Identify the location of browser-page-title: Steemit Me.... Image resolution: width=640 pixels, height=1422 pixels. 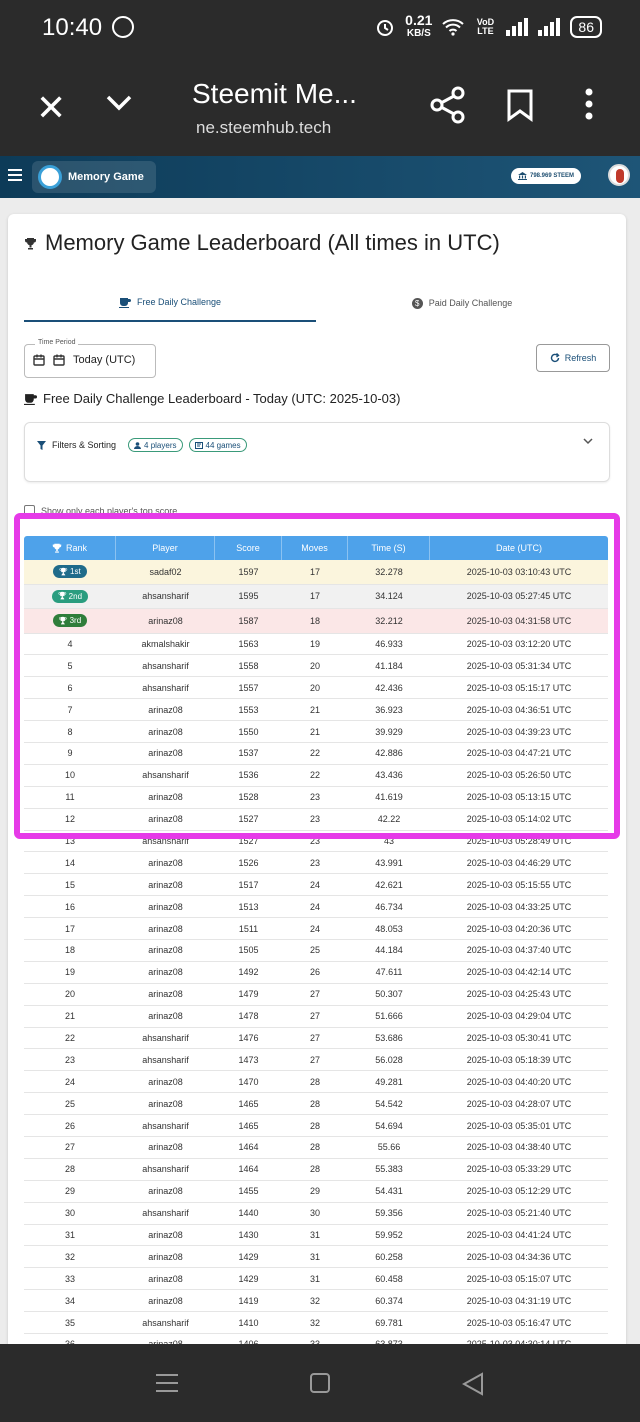
(274, 93).